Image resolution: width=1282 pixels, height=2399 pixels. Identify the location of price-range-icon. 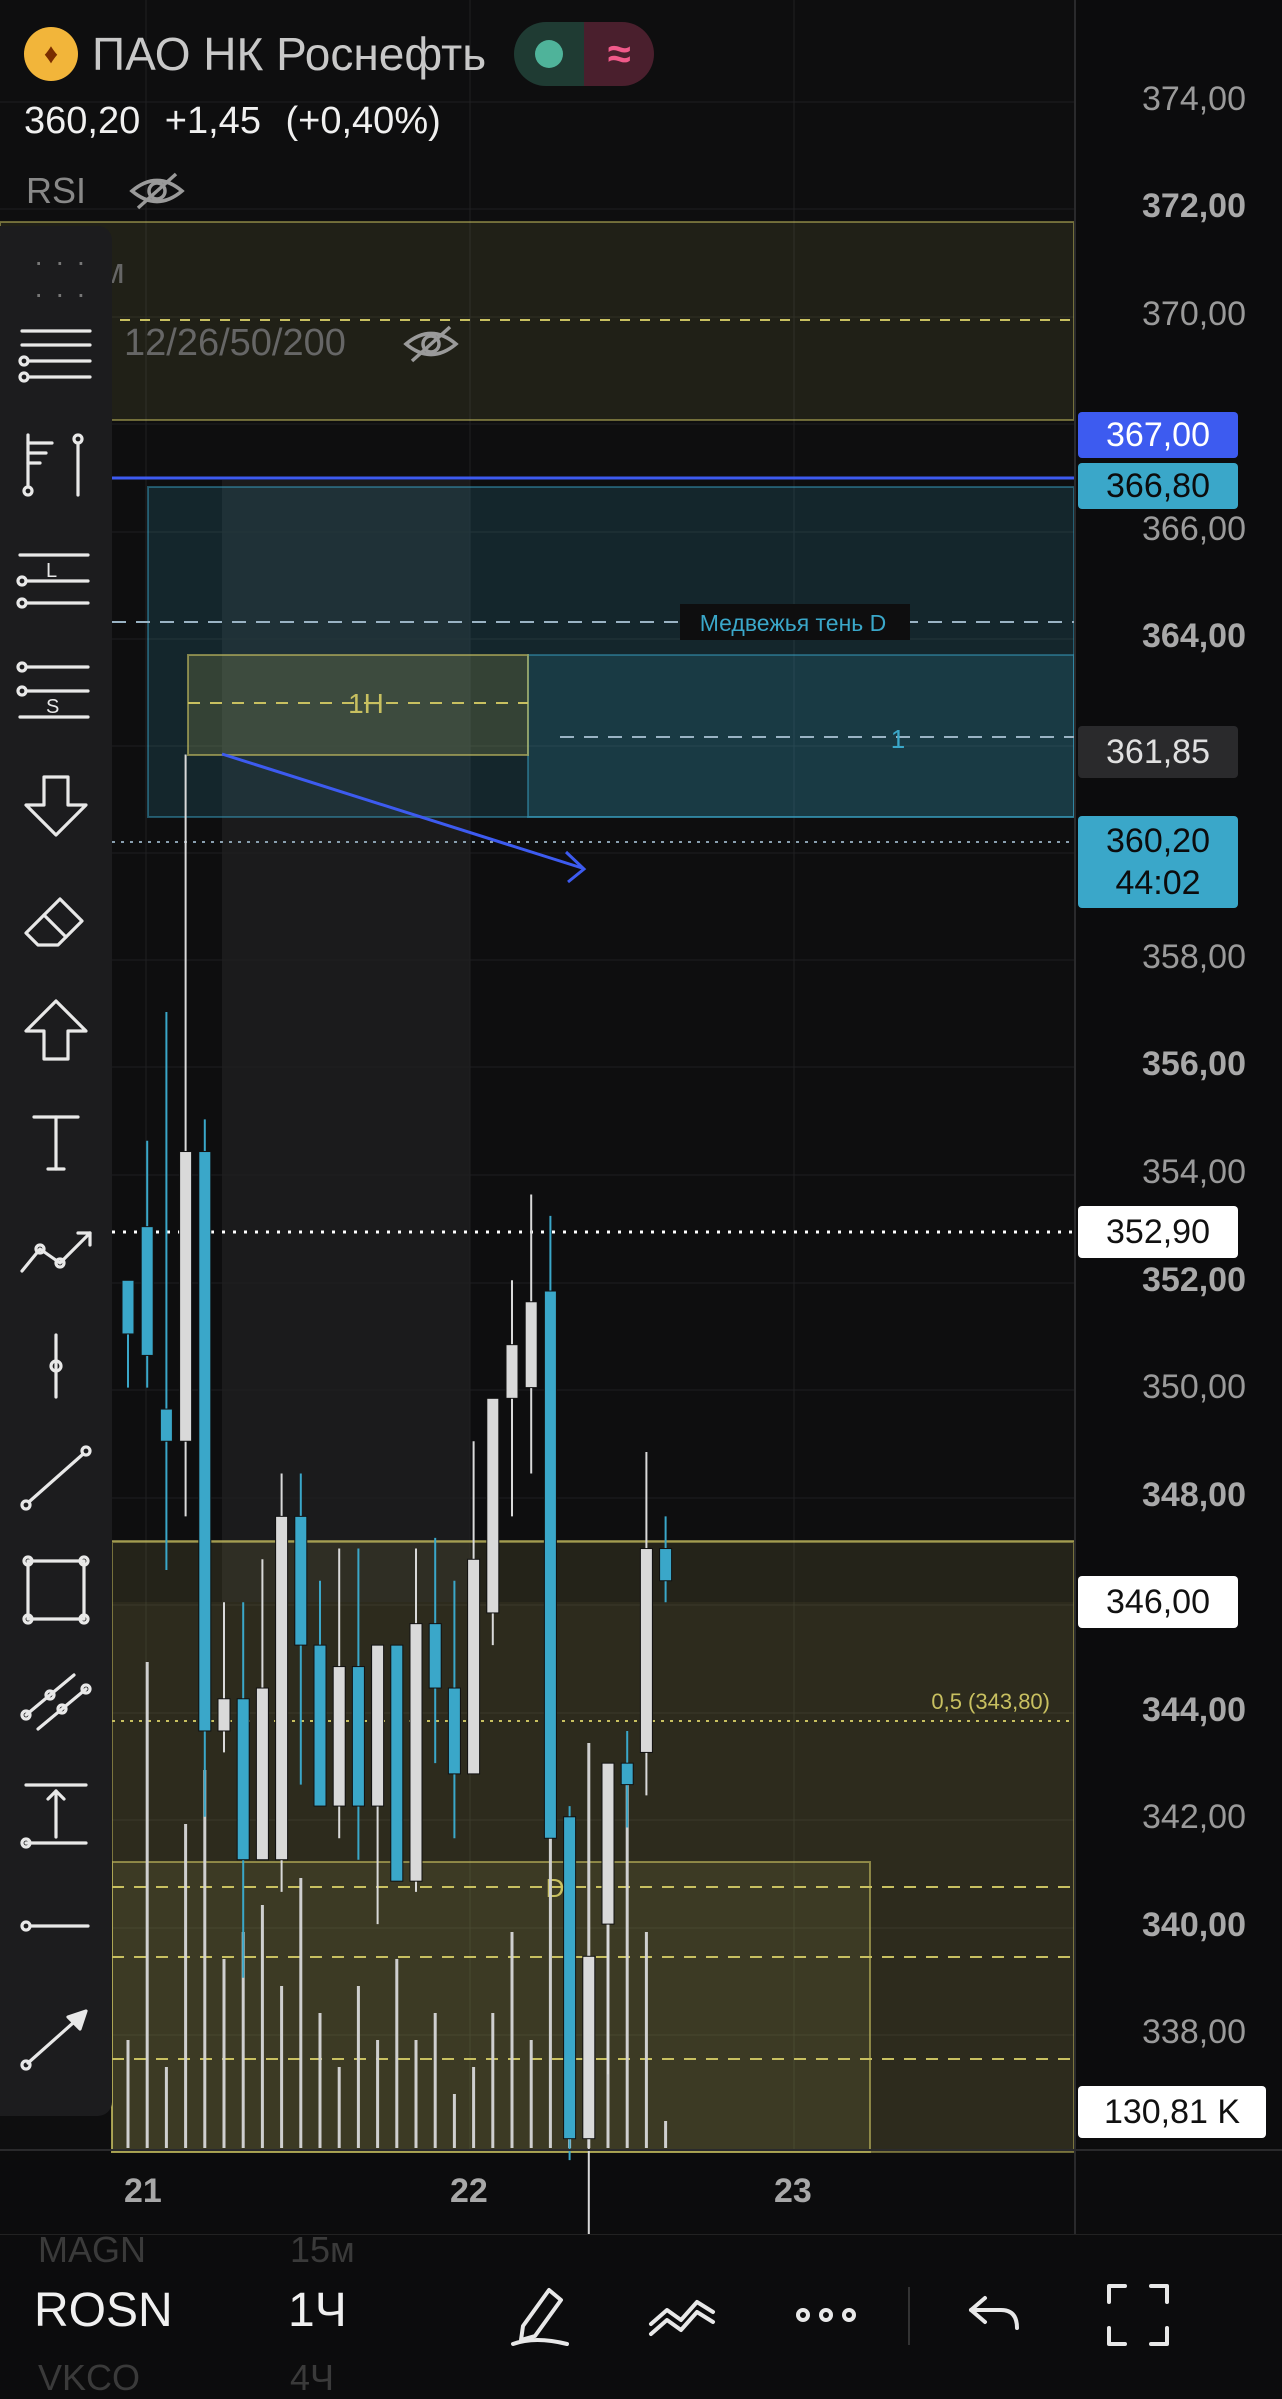
(56, 1814).